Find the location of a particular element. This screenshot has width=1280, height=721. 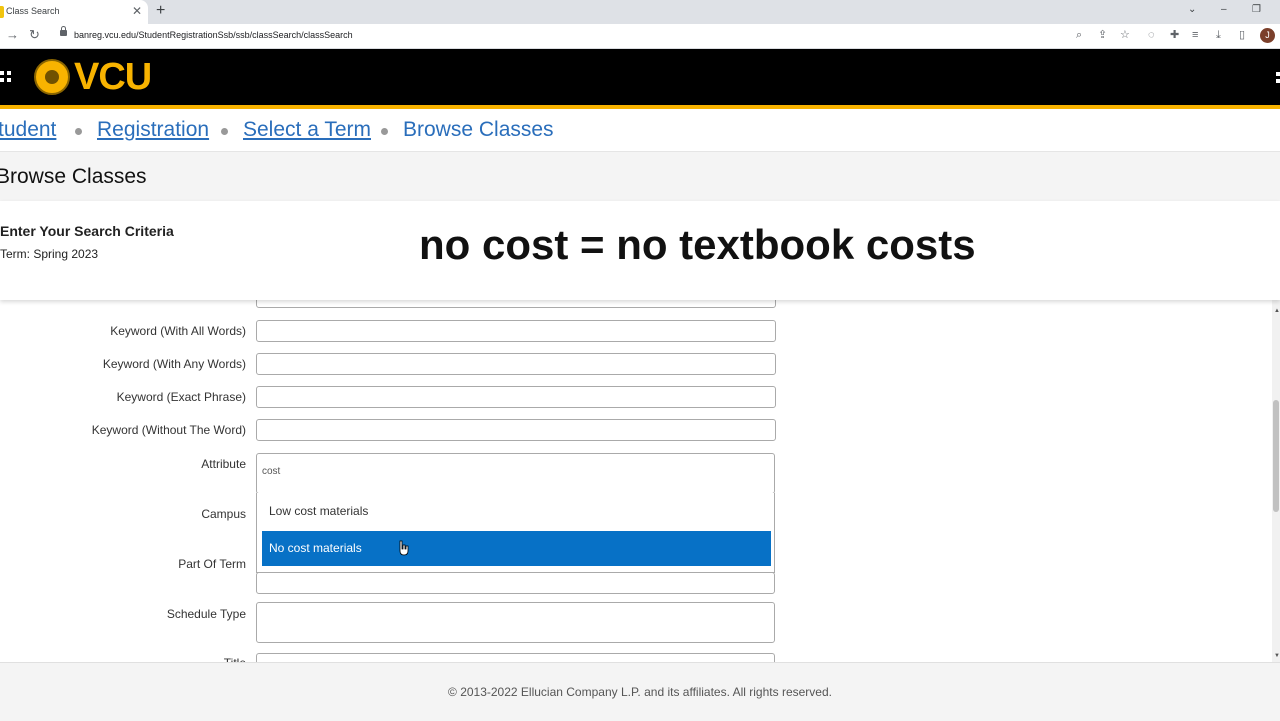

lock-icon is located at coordinates (63, 31).